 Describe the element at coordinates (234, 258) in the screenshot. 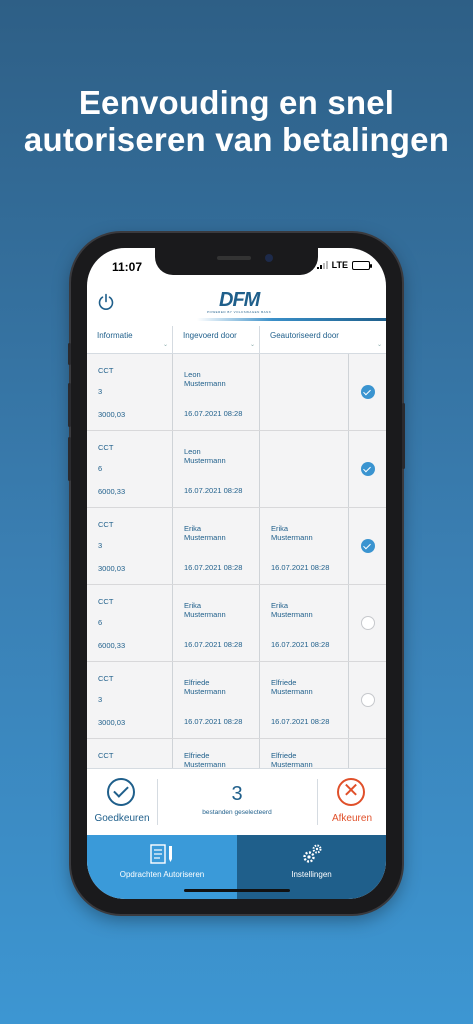

I see `speaker` at that location.